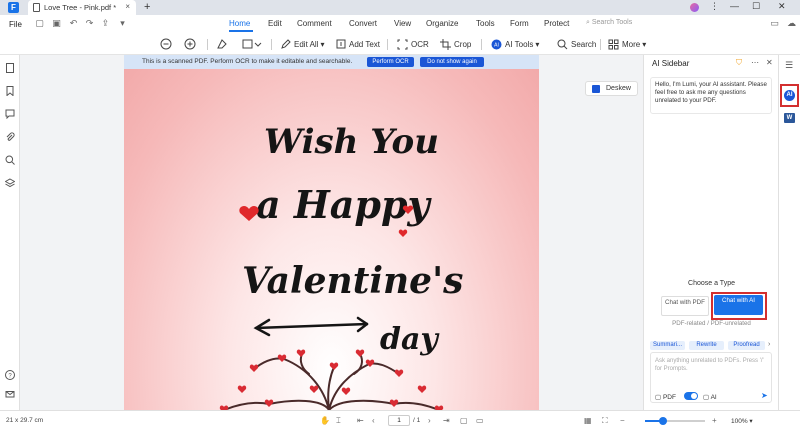  I want to click on first-page-icon: ⇤, so click(360, 420).